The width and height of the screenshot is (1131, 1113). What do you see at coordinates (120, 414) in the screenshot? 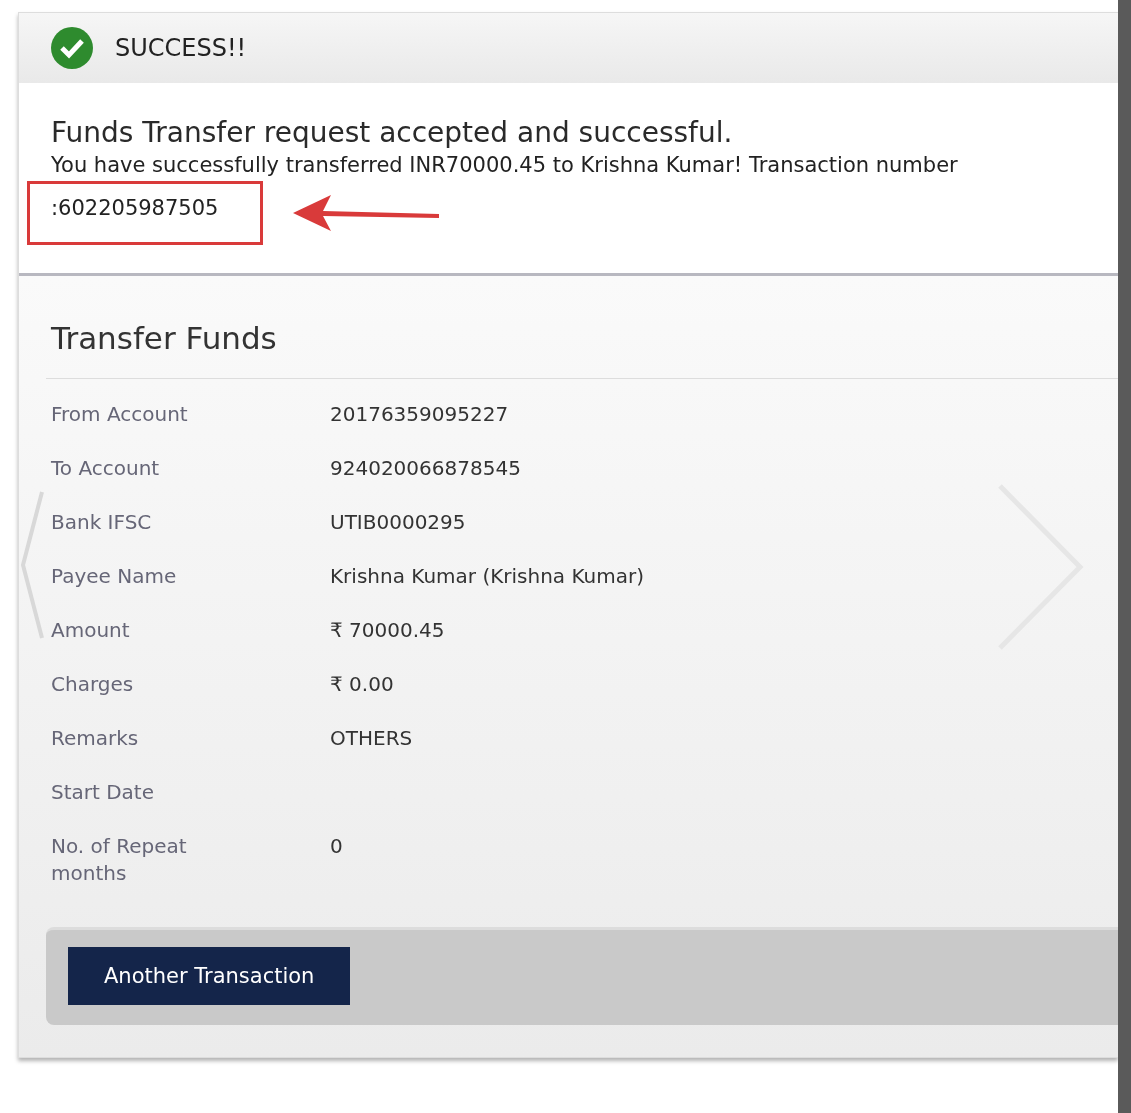
I see `field-label: From Account` at bounding box center [120, 414].